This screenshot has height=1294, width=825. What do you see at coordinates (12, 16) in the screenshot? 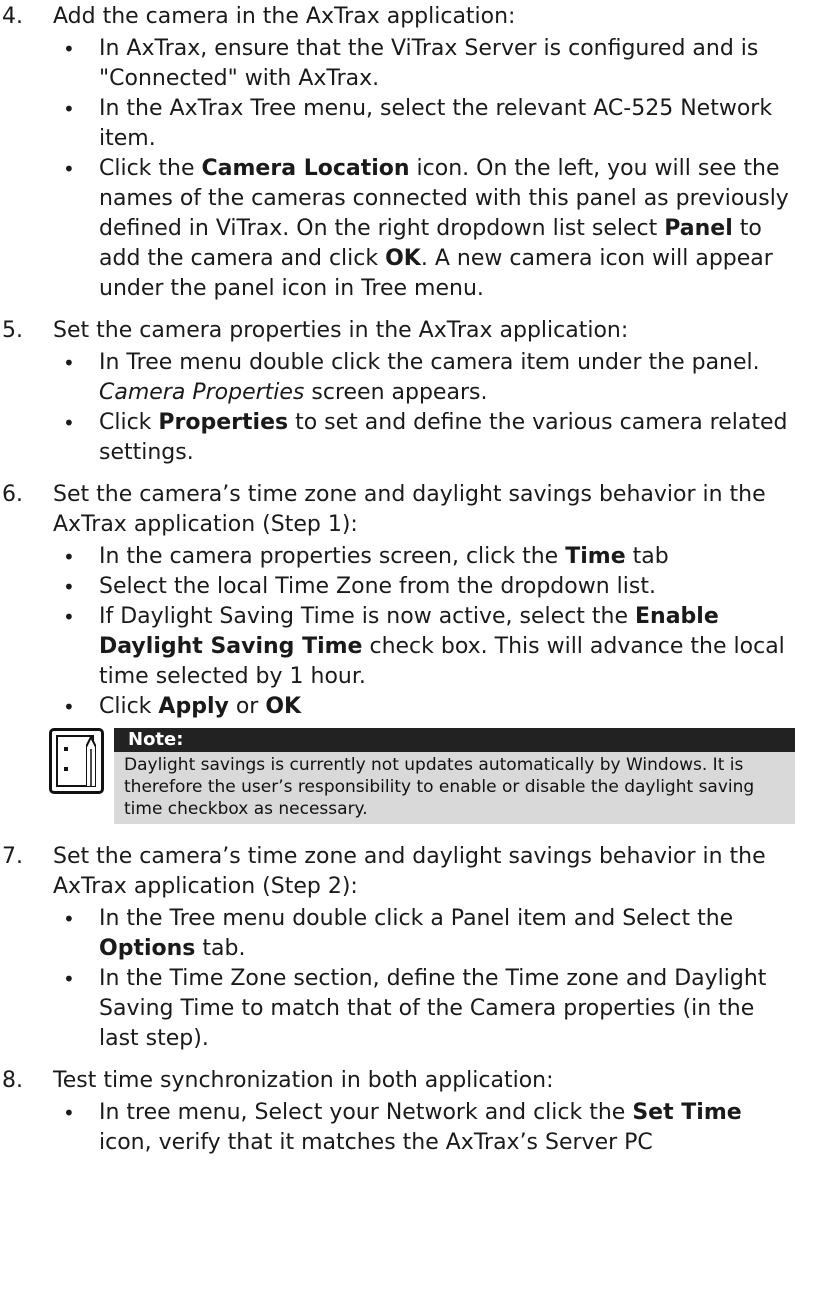
I see `step-number: 4.` at bounding box center [12, 16].